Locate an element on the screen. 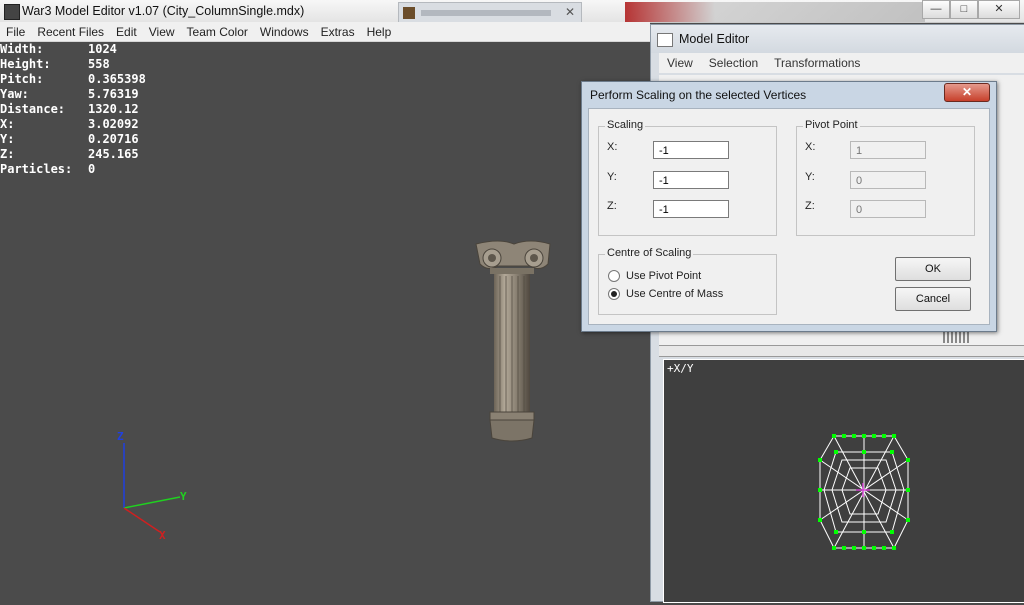  background-window-close-icon: ✕ is located at coordinates (570, 12).